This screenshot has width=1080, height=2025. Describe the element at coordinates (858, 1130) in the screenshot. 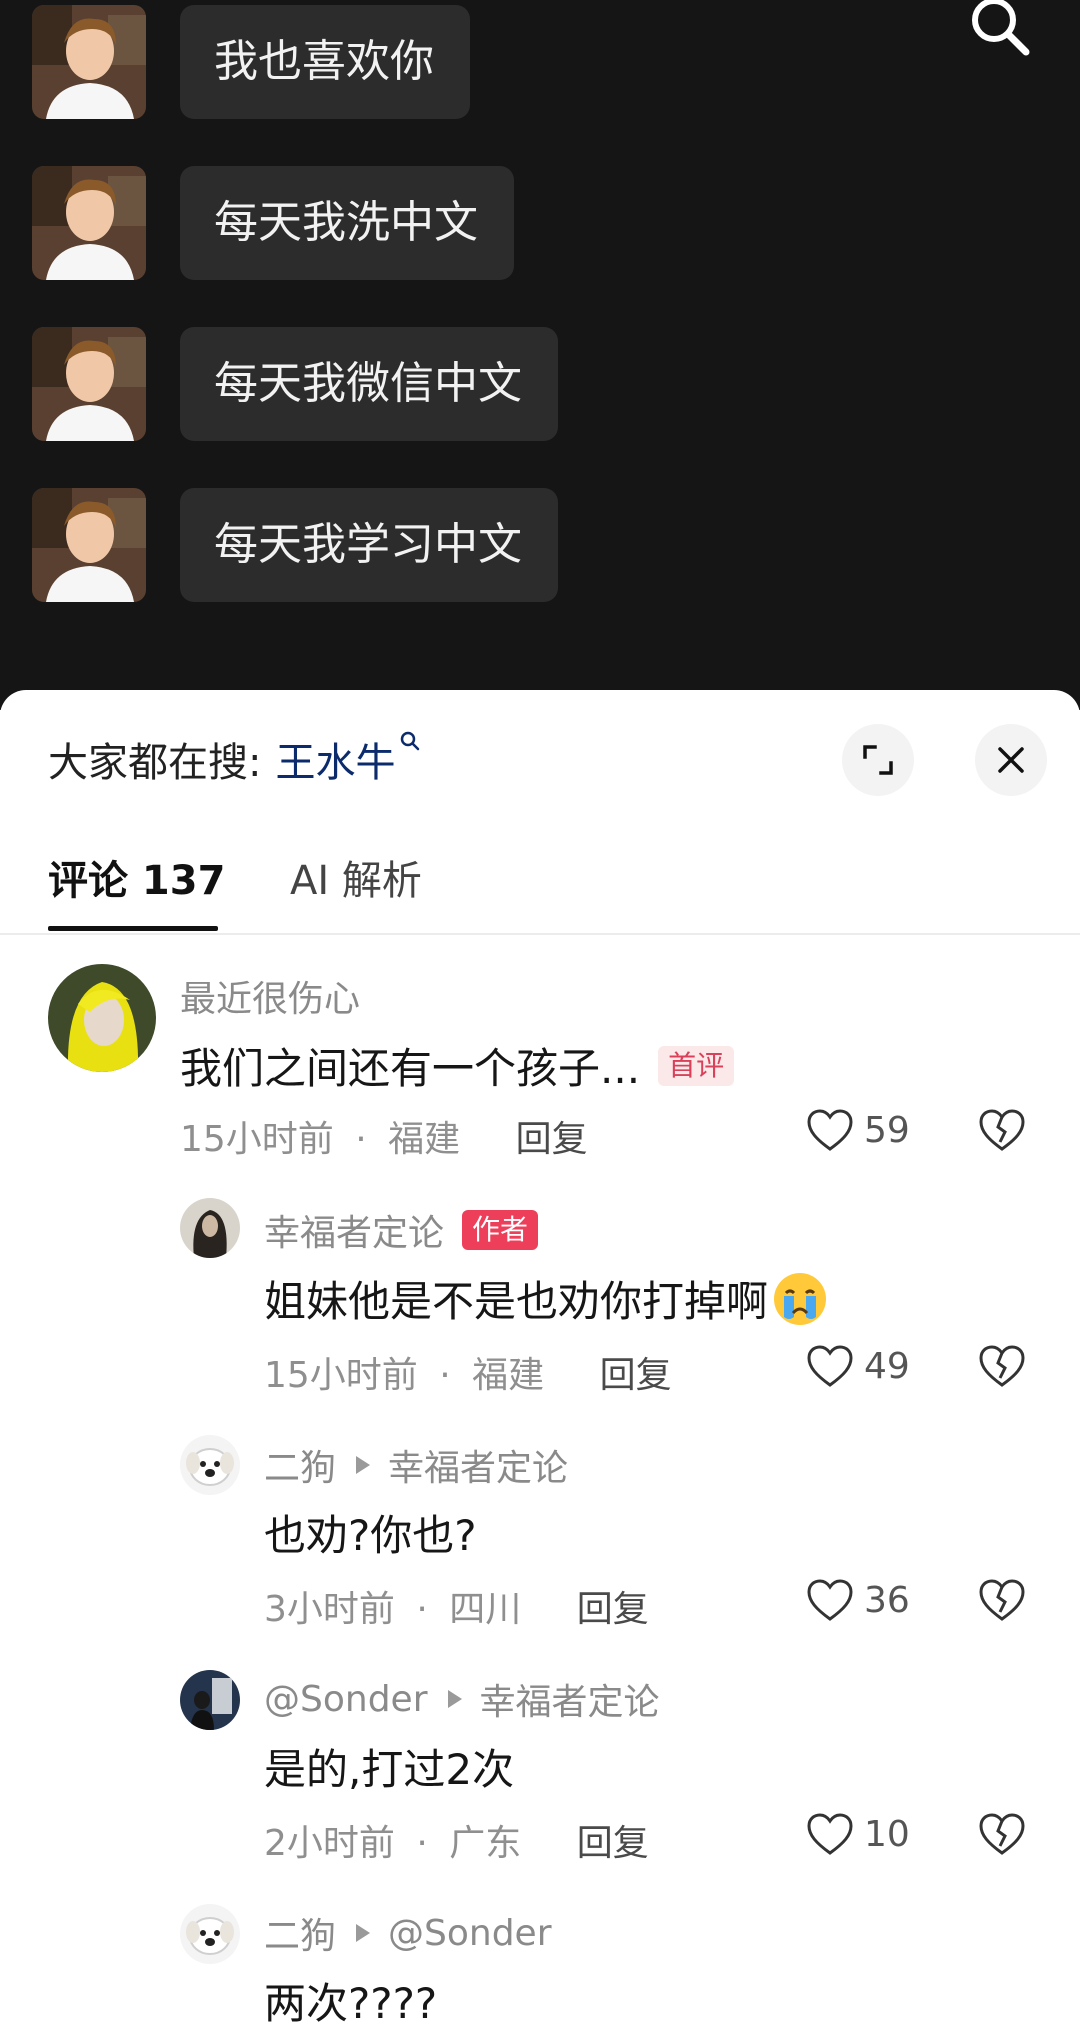

I see `like-button: 59` at that location.